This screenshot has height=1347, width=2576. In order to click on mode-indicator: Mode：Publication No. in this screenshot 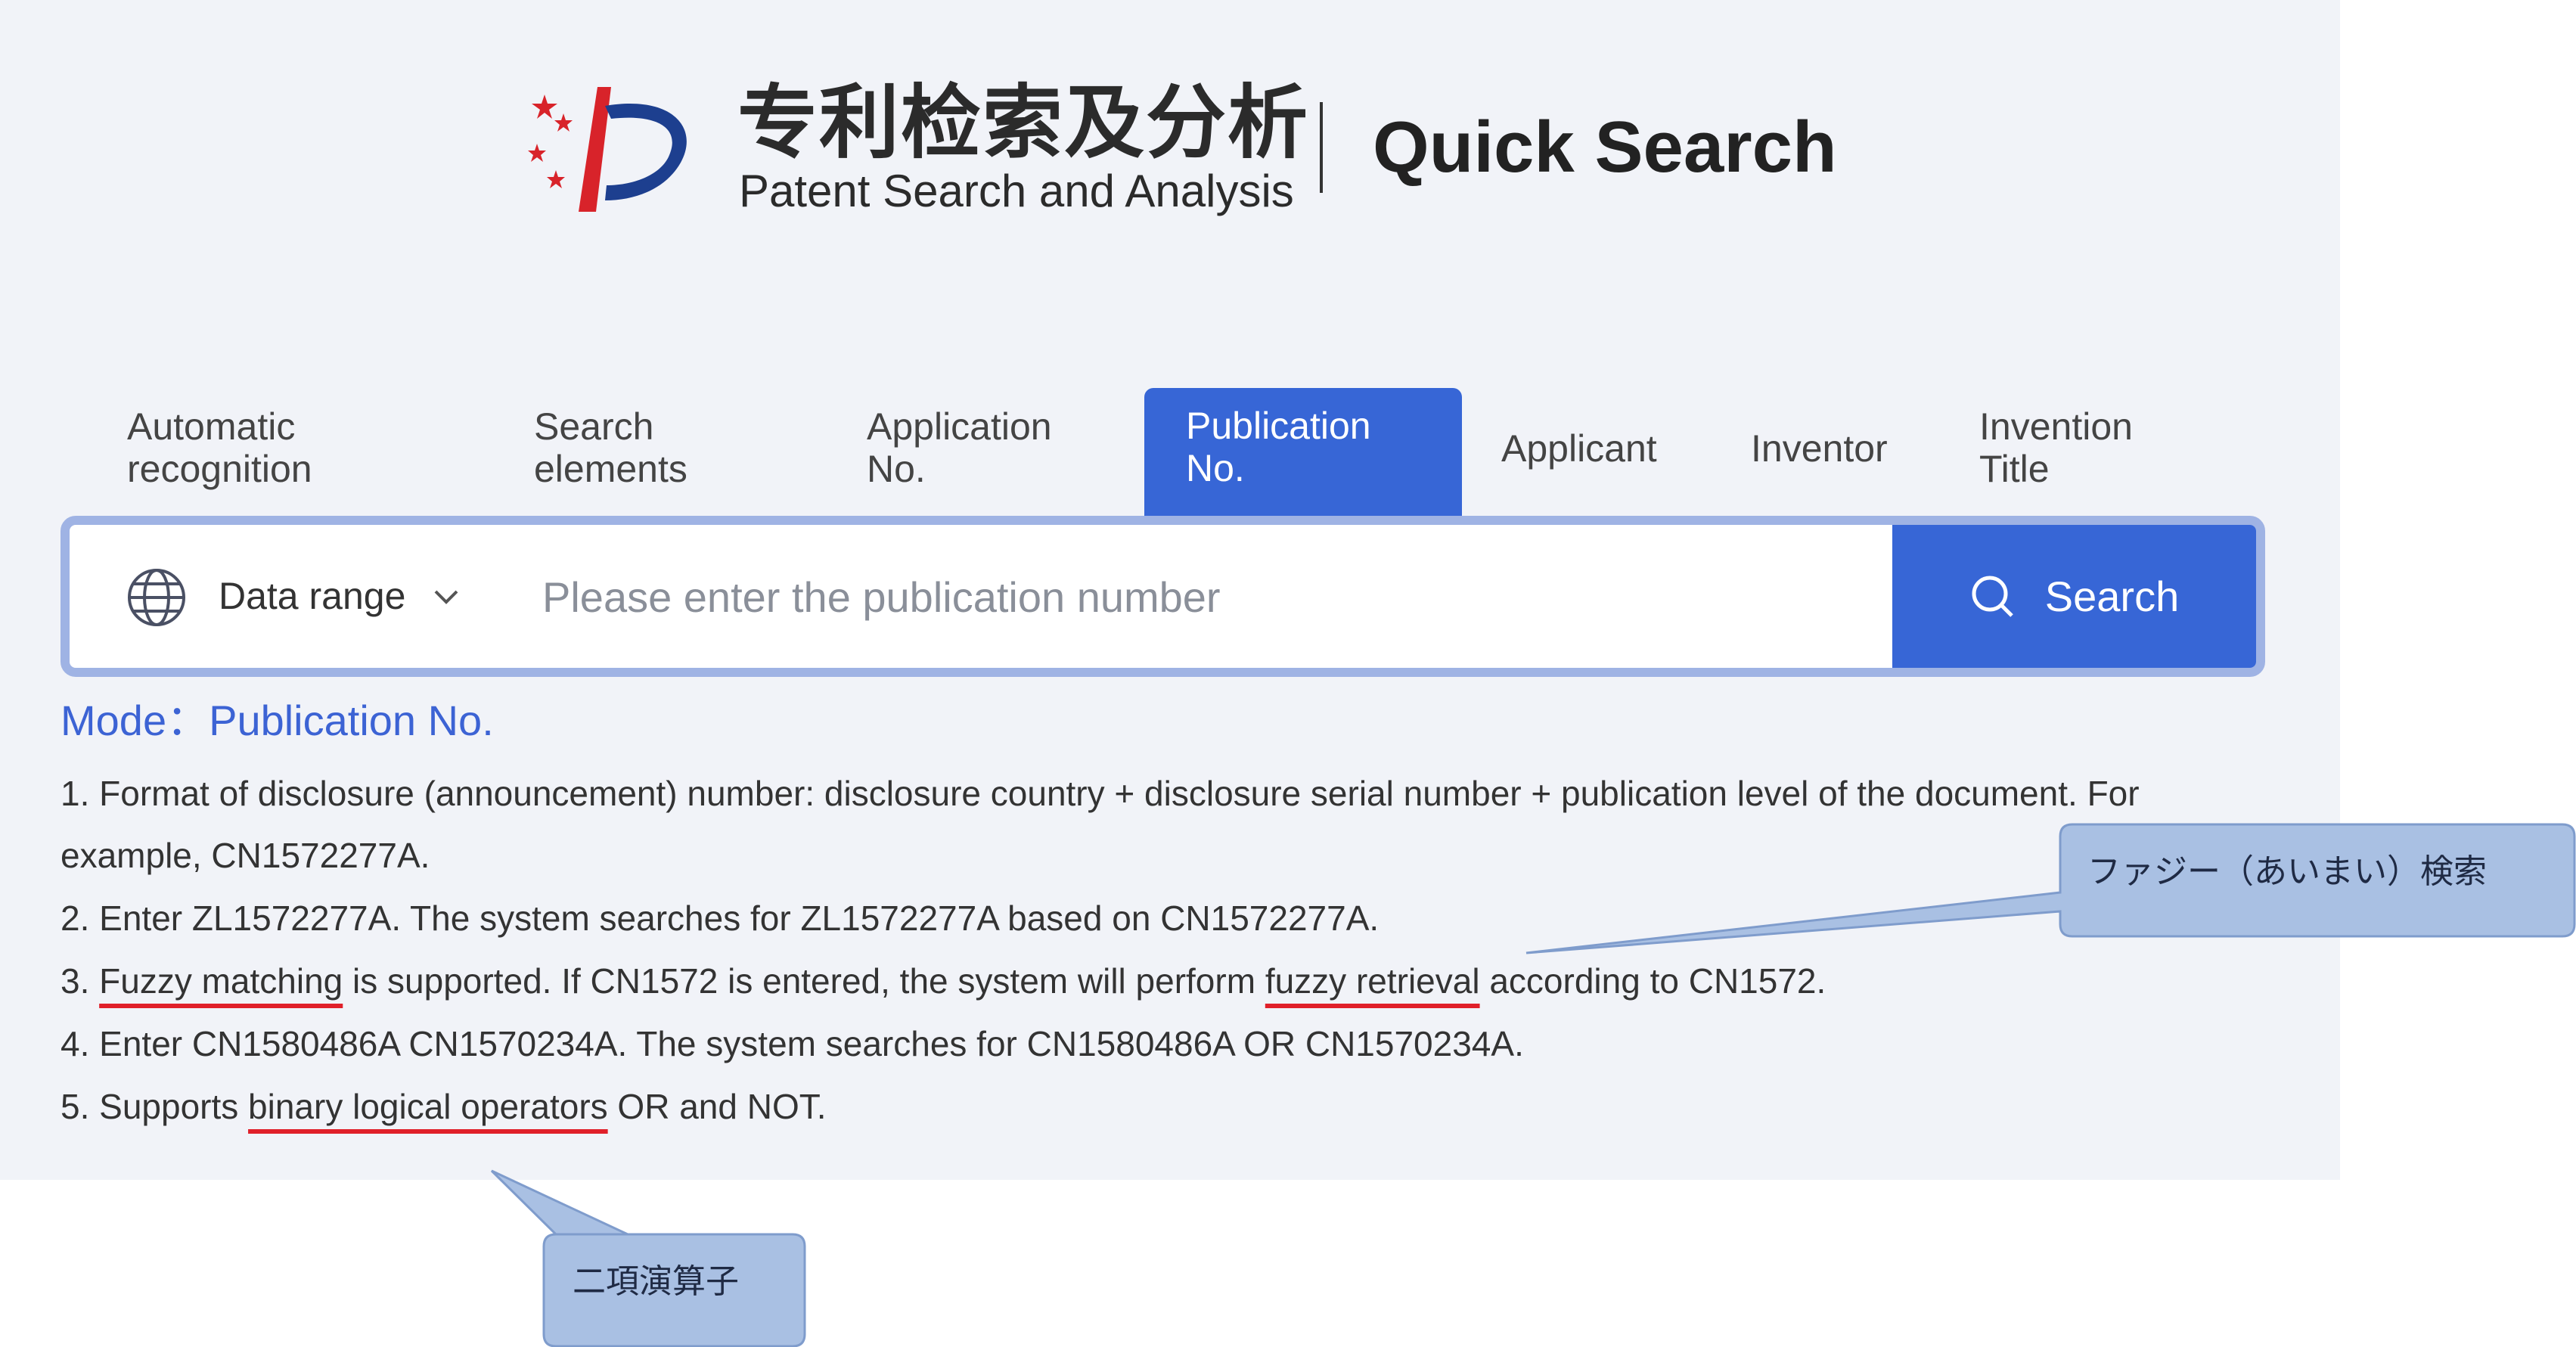, I will do `click(277, 721)`.